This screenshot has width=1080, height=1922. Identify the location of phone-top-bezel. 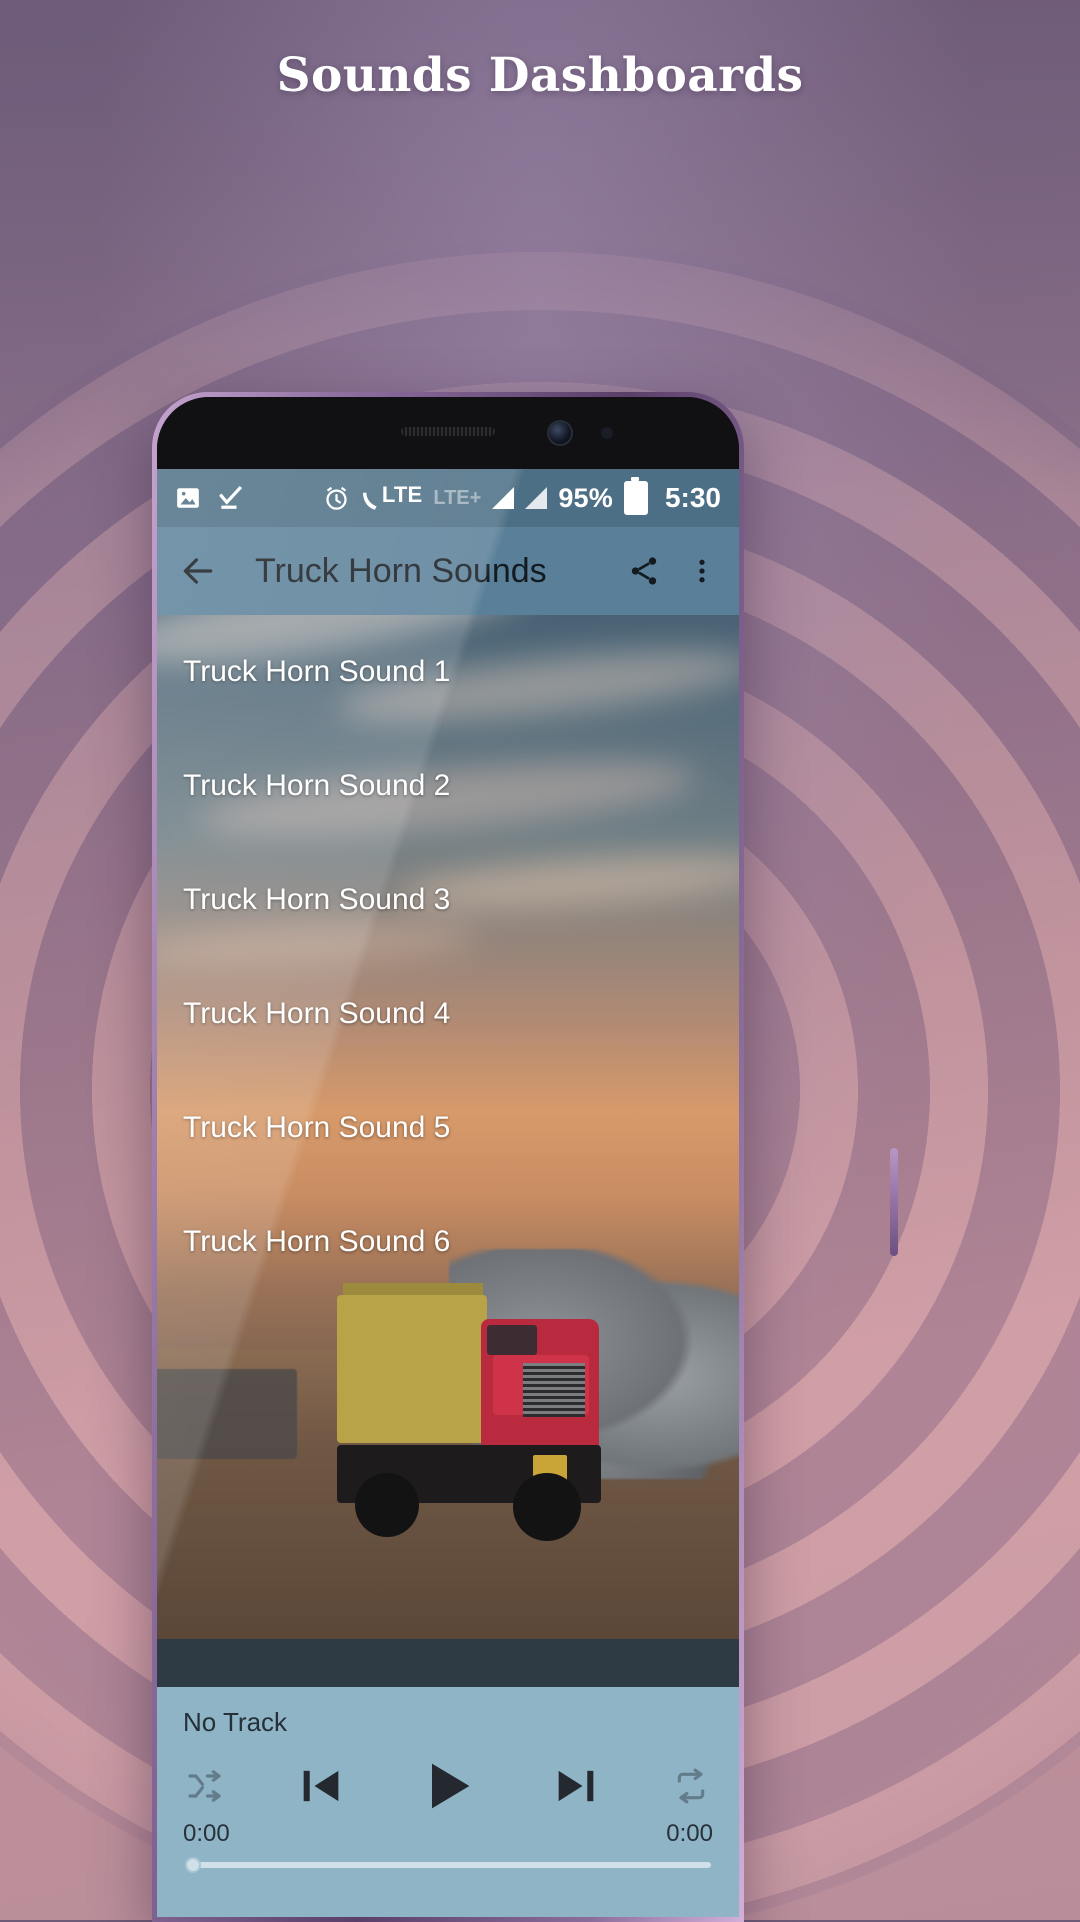
(448, 433).